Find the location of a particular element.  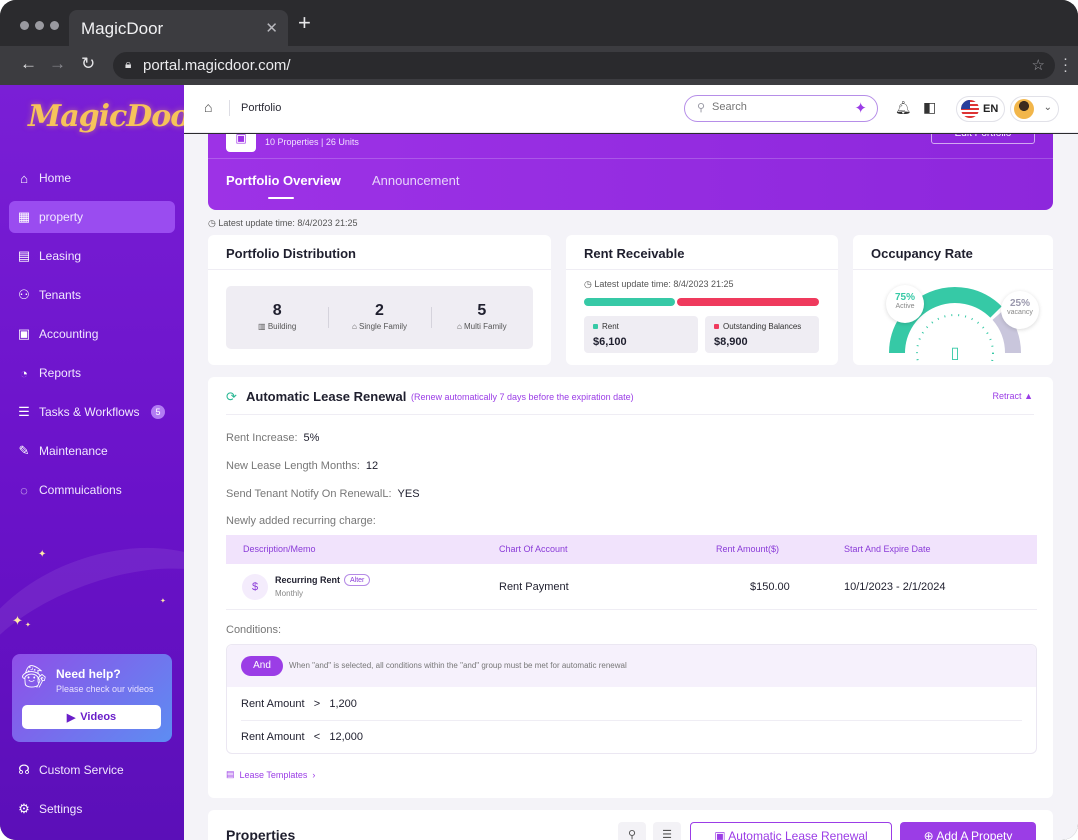

pie-chart-icon: ◔ is located at coordinates (24, 373).